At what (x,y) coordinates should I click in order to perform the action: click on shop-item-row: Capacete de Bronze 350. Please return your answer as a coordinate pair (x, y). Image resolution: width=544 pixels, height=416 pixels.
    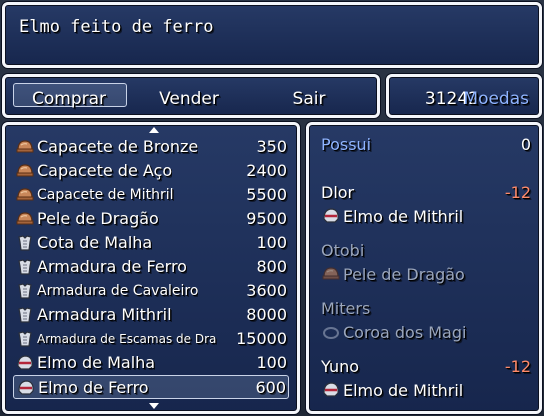
    Looking at the image, I should click on (151, 147).